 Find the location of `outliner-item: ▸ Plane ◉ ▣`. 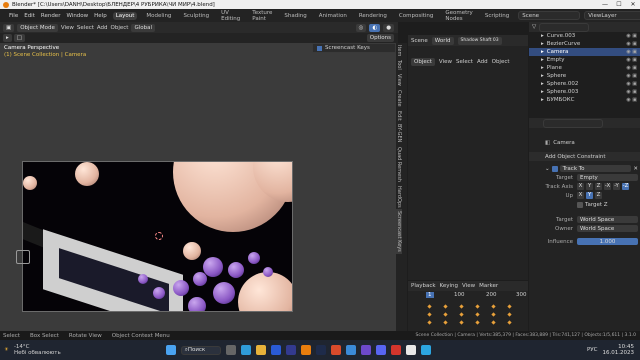

outliner-item: ▸ Plane ◉ ▣ is located at coordinates (584, 68).